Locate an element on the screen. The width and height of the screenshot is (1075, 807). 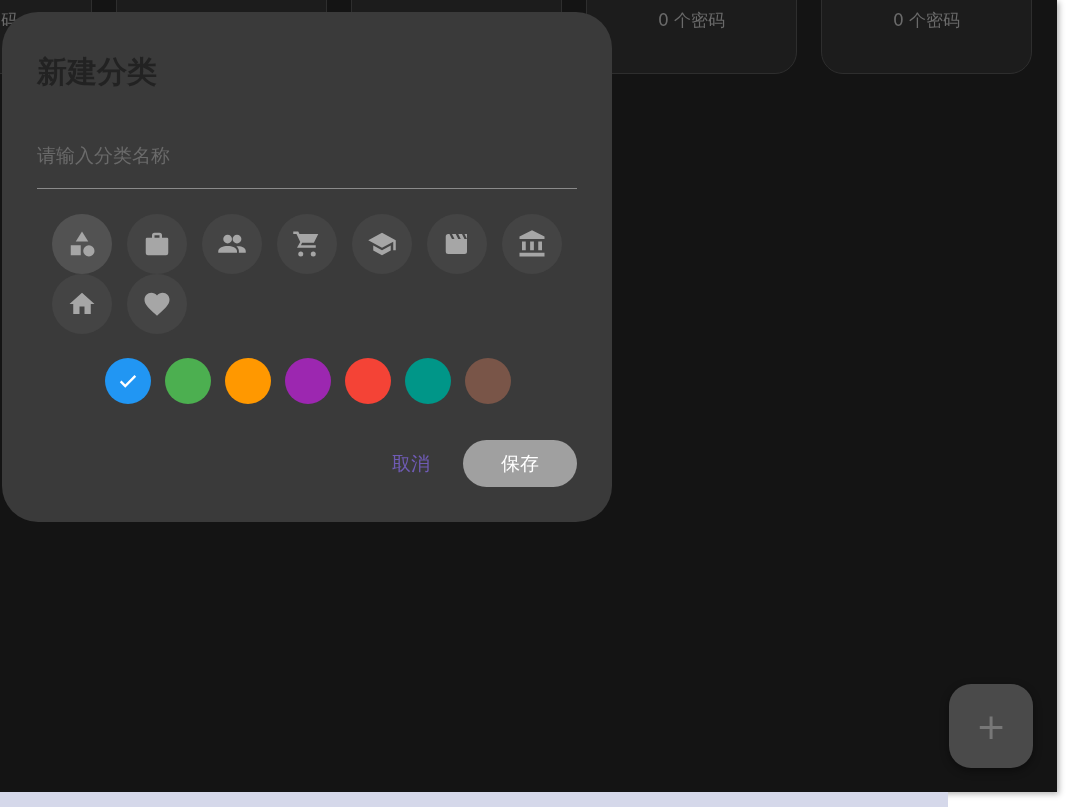
save-button: 保存 is located at coordinates (520, 463).